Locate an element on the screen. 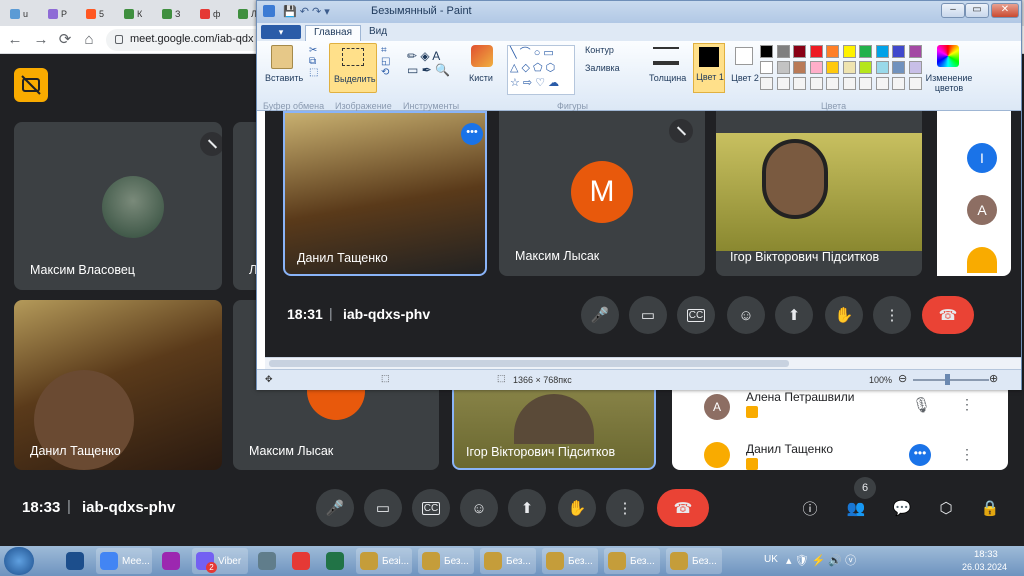 Image resolution: width=1024 pixels, height=576 pixels. horizontal-scrollbar is located at coordinates (643, 363).